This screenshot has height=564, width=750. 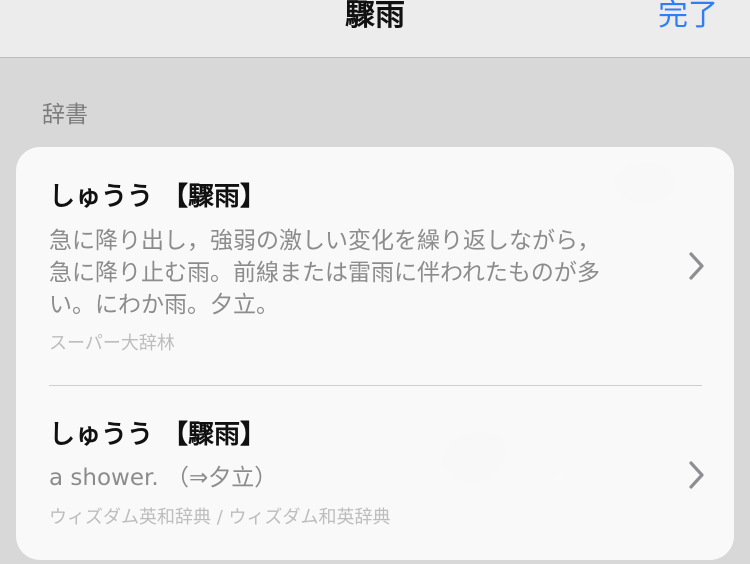 What do you see at coordinates (220, 517) in the screenshot?
I see `entry-source: ウィズダム英和辞典 / ウィズダム和英辞典` at bounding box center [220, 517].